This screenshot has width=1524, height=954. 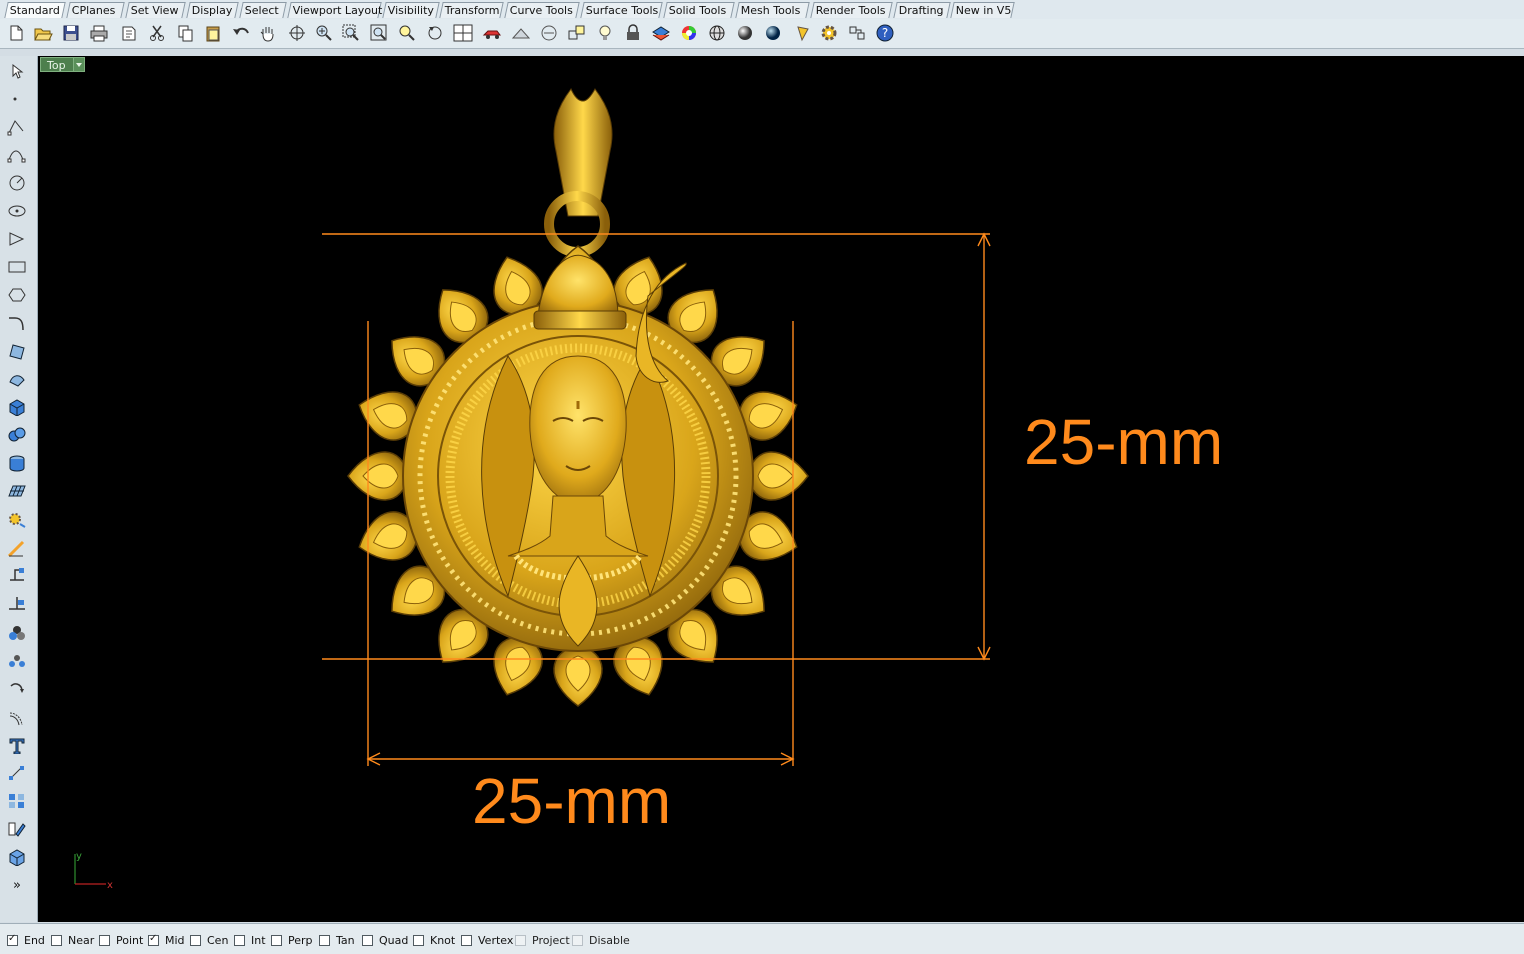 What do you see at coordinates (16, 33) in the screenshot?
I see `new-file-icon` at bounding box center [16, 33].